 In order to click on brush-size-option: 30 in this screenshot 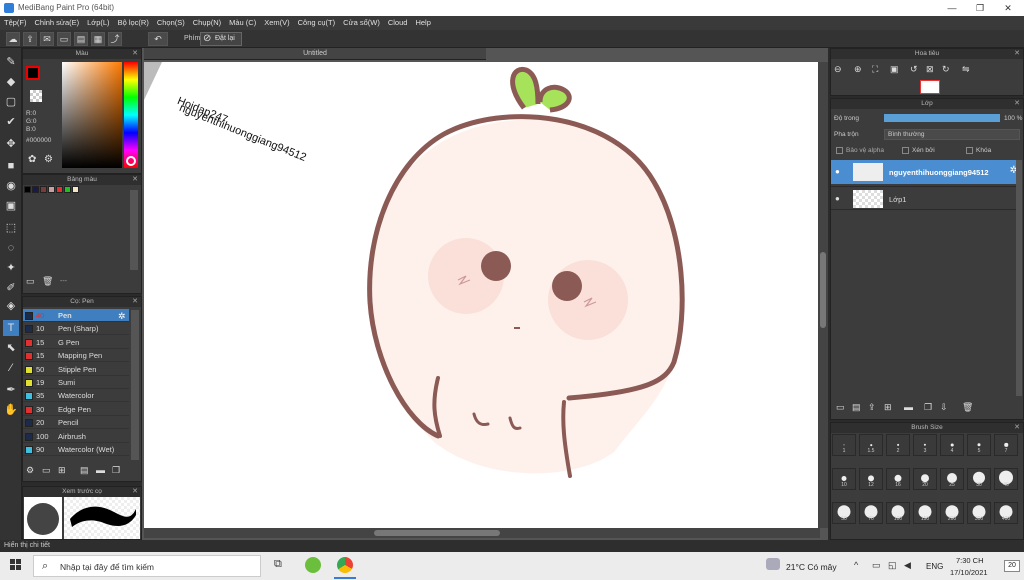, I will do `click(979, 479)`.